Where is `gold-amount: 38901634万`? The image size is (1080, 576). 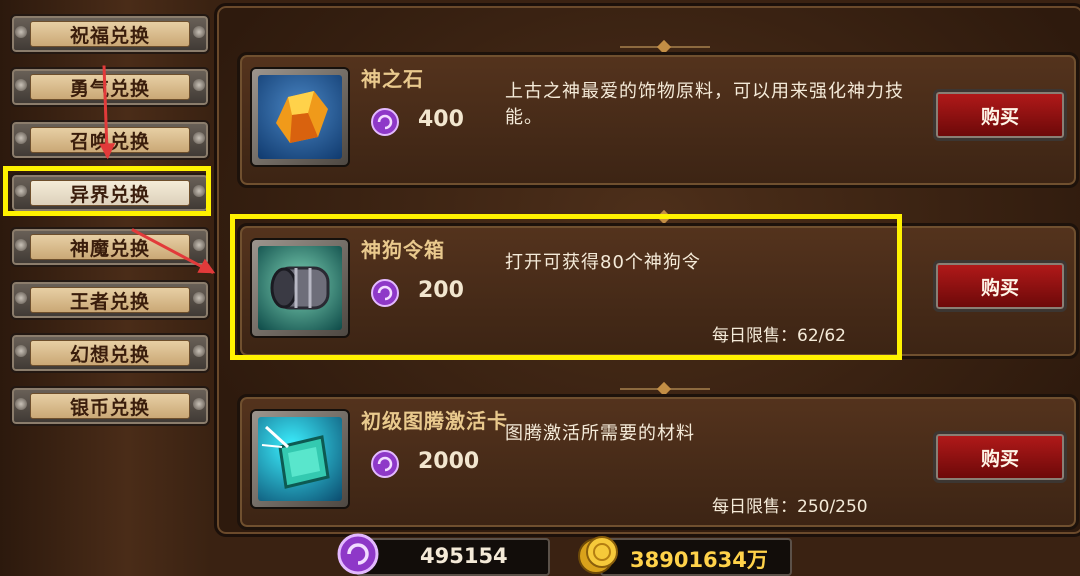 gold-amount: 38901634万 is located at coordinates (699, 560).